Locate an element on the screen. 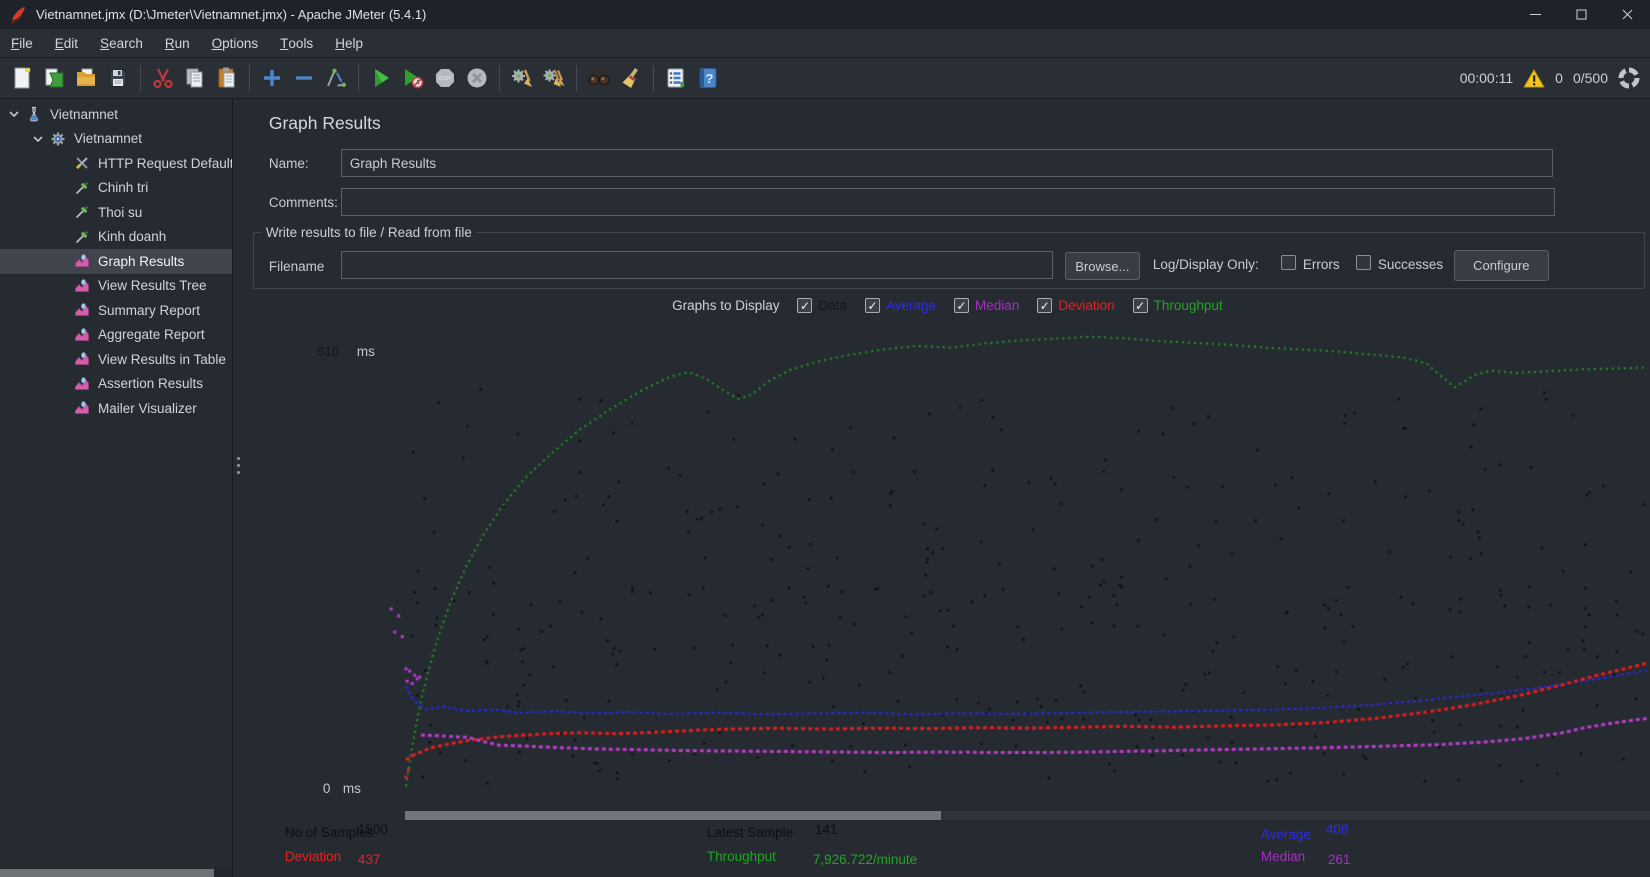 The height and width of the screenshot is (877, 1650). name-label: Name: is located at coordinates (288, 163).